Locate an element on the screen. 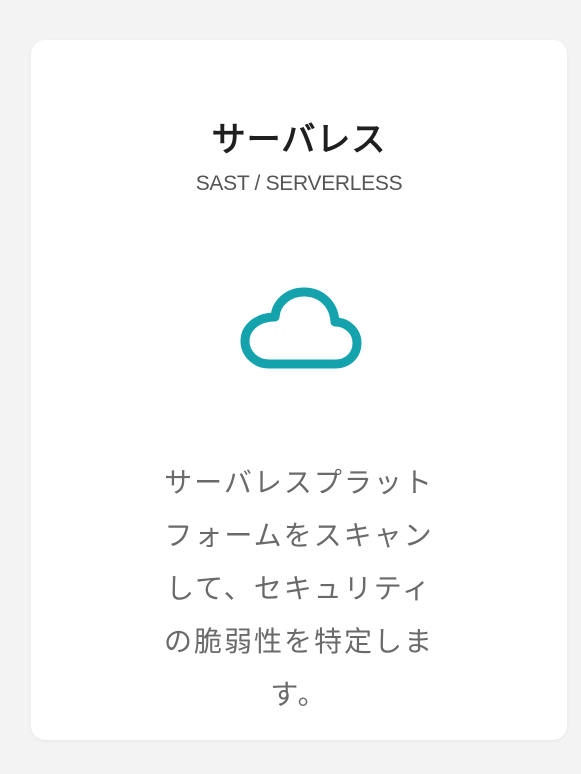 The height and width of the screenshot is (774, 581). cloud-icon is located at coordinates (301, 330).